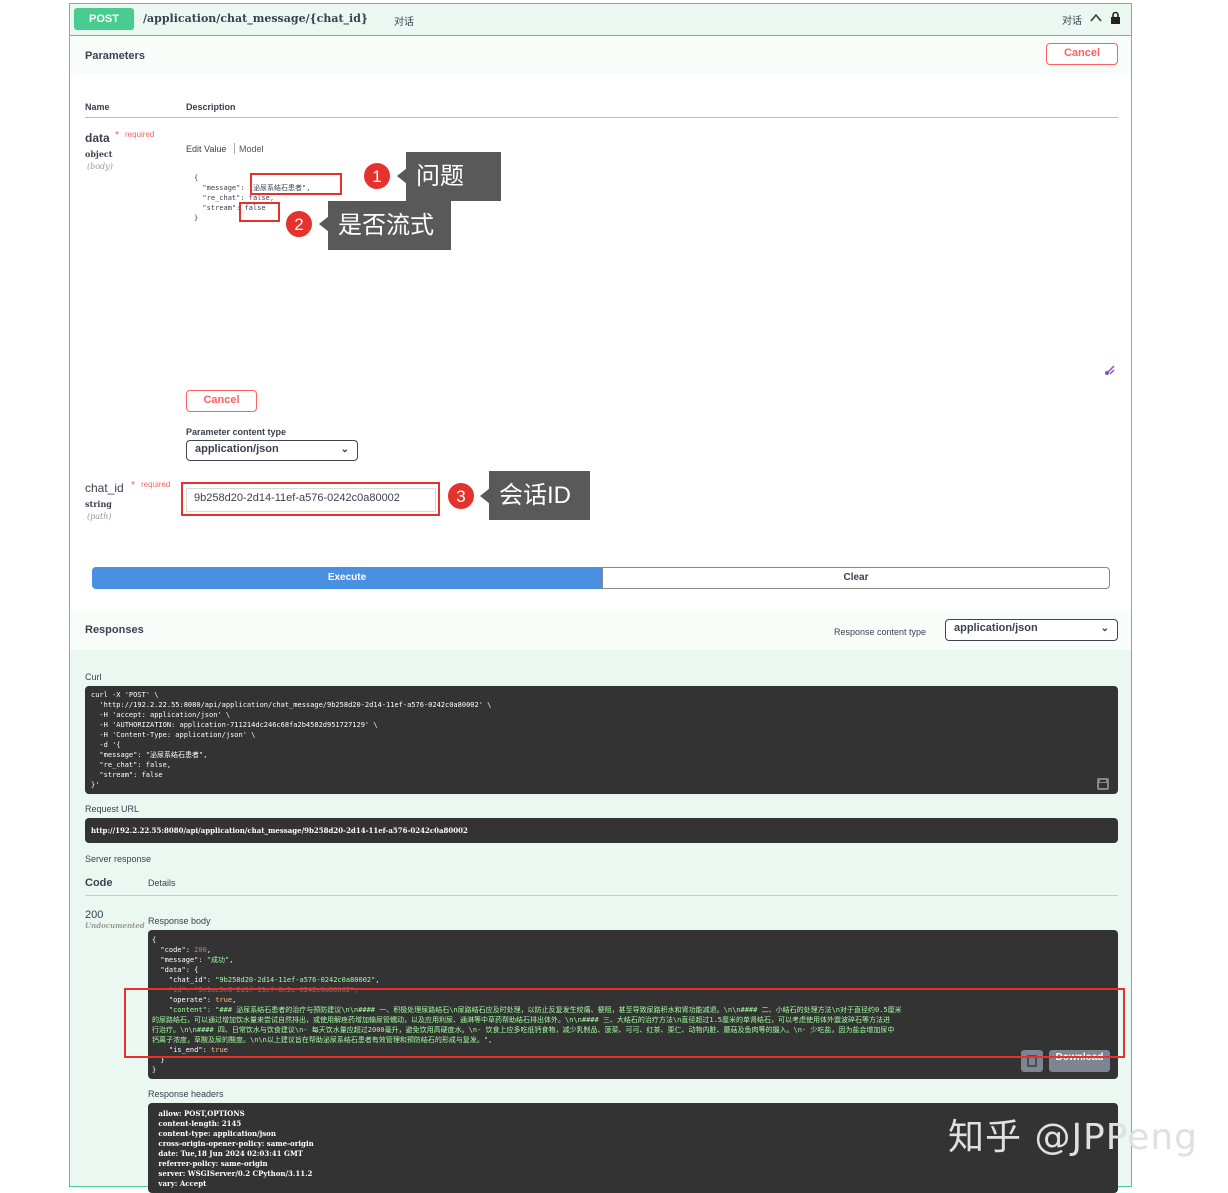  What do you see at coordinates (98, 504) in the screenshot?
I see `param-type-chat-id: string` at bounding box center [98, 504].